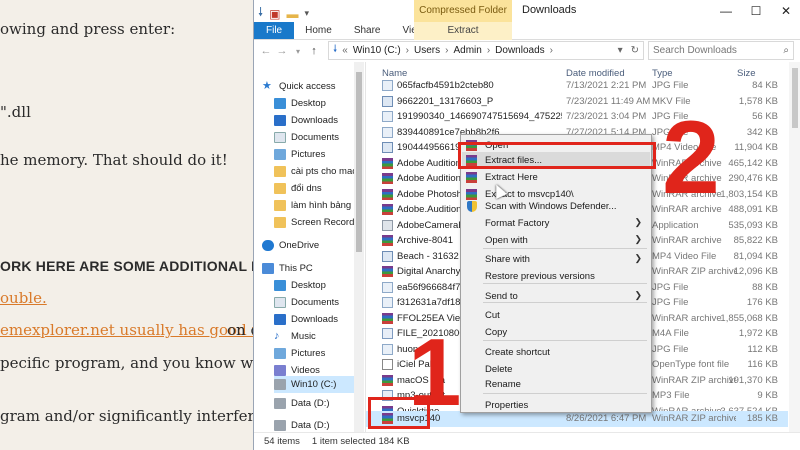 The image size is (800, 450). What do you see at coordinates (556, 405) in the screenshot?
I see `menu-item-properties: Properties` at bounding box center [556, 405].